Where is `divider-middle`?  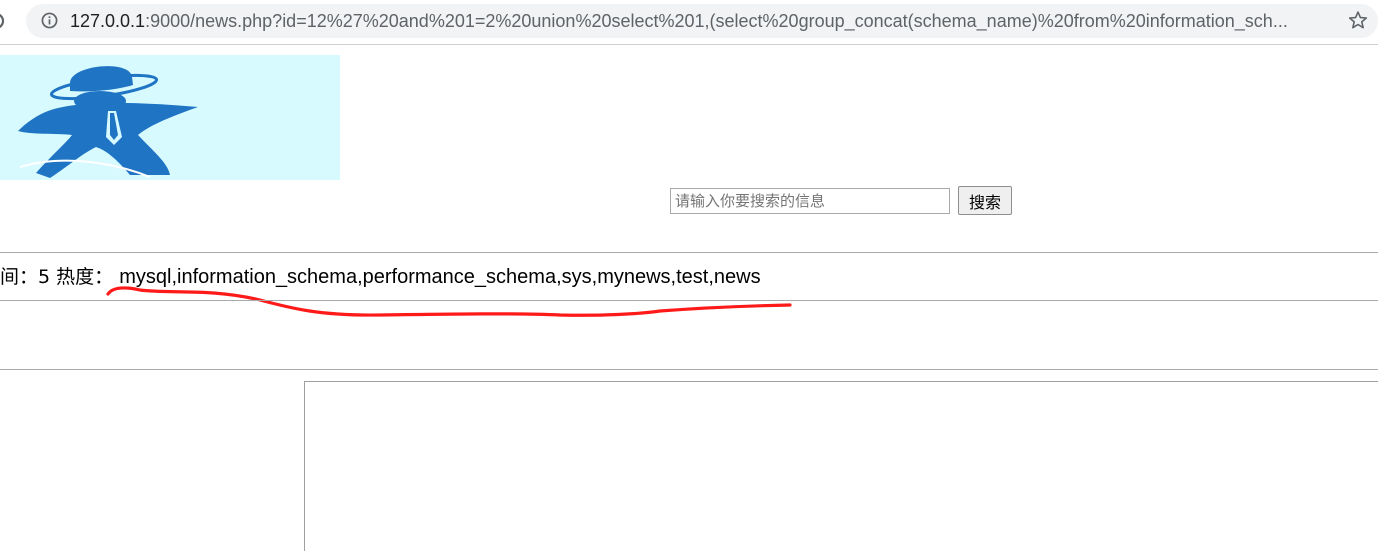 divider-middle is located at coordinates (689, 300).